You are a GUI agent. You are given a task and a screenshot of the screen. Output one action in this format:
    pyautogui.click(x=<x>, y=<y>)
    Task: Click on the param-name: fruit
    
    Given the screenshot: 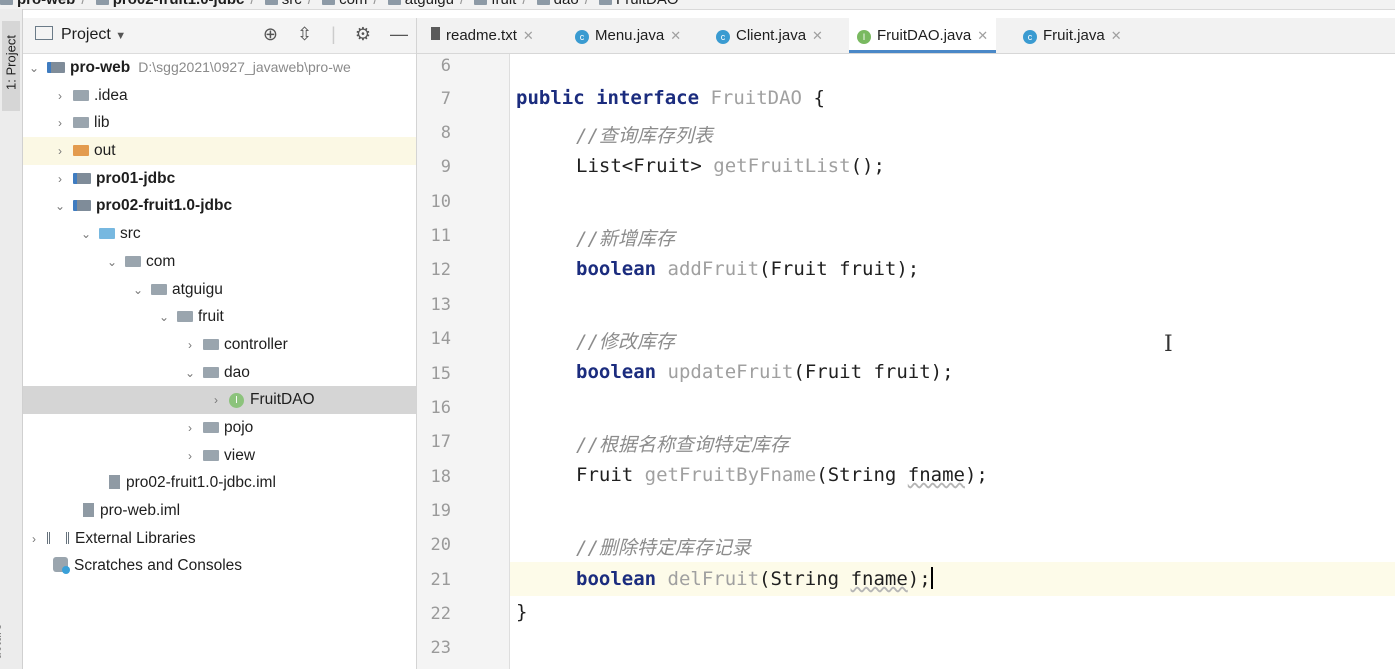 What is the action you would take?
    pyautogui.click(x=902, y=372)
    